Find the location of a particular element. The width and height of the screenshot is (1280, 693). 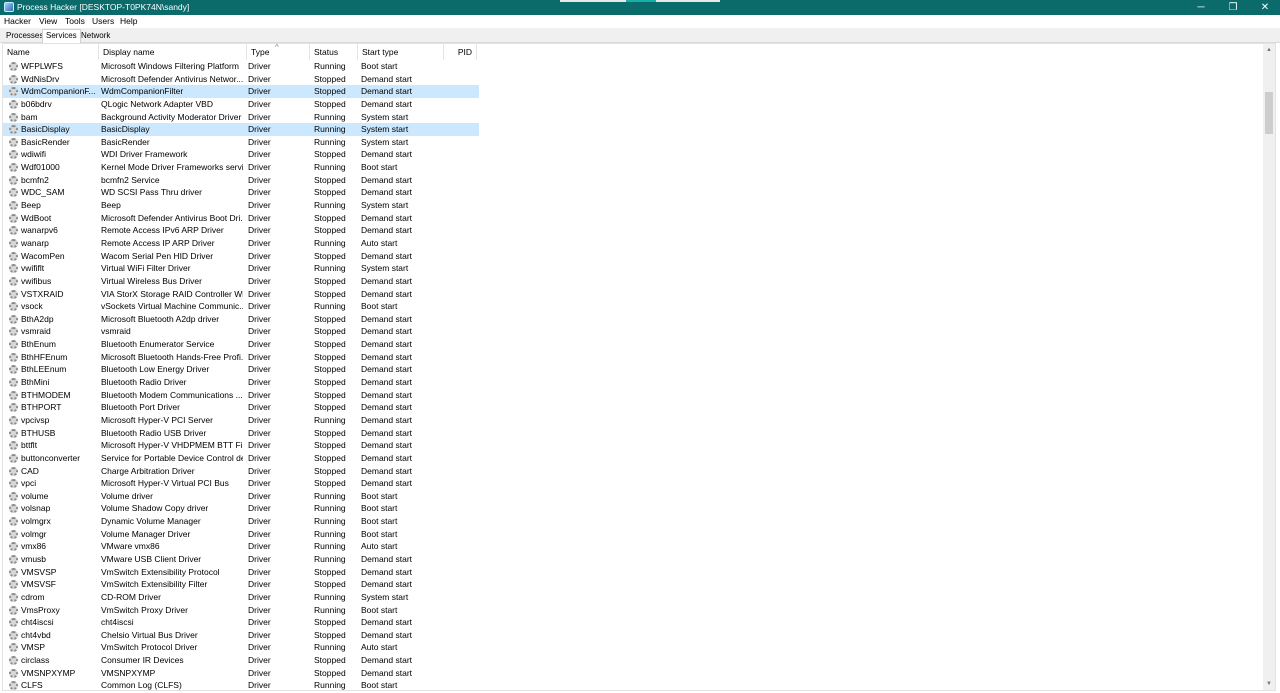

column-header-name: Name is located at coordinates (51, 52).